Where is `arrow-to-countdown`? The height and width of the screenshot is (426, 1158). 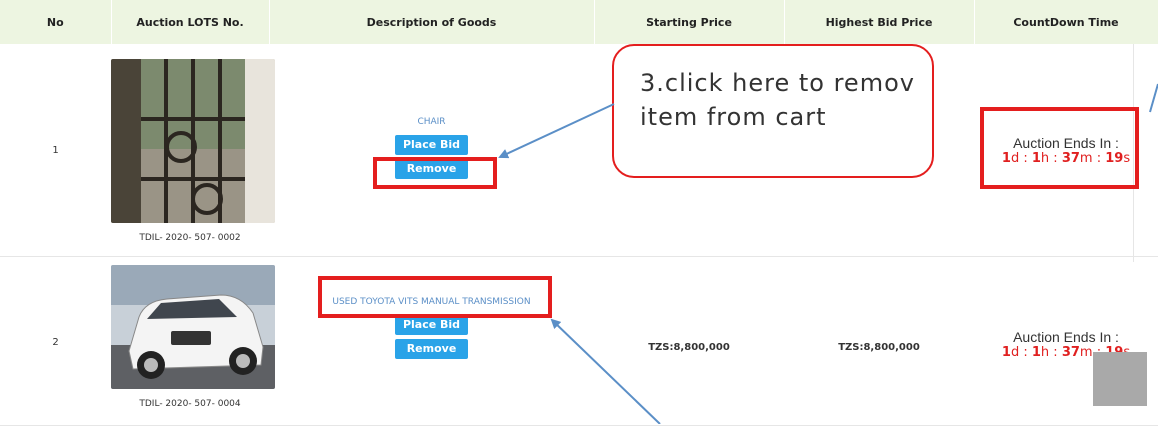
arrow-to-countdown is located at coordinates (1153, 98).